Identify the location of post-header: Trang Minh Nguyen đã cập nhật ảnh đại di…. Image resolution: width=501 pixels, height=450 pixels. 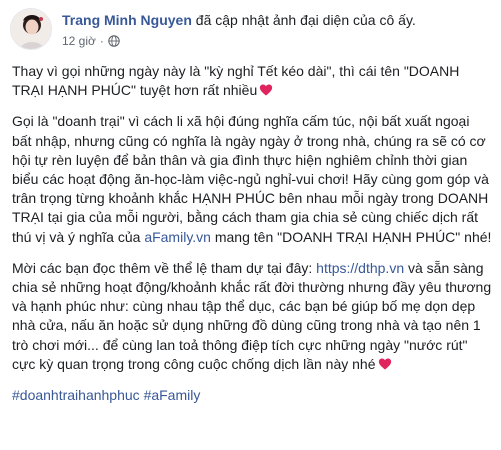
(250, 32).